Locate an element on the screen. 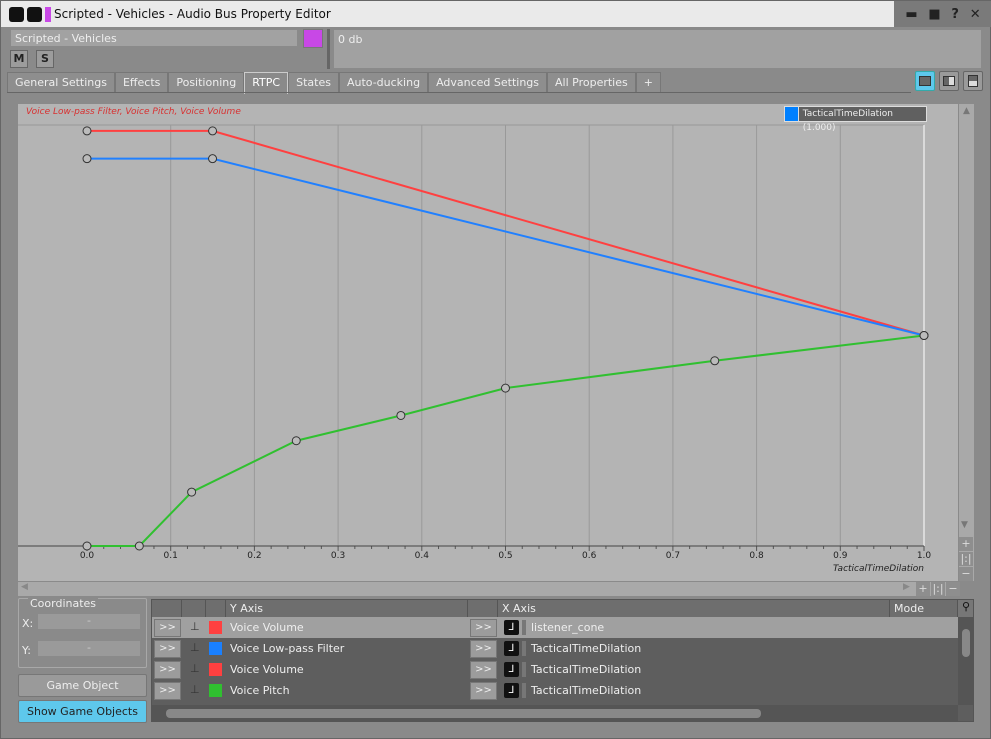 This screenshot has width=991, height=739. divider is located at coordinates (459, 92).